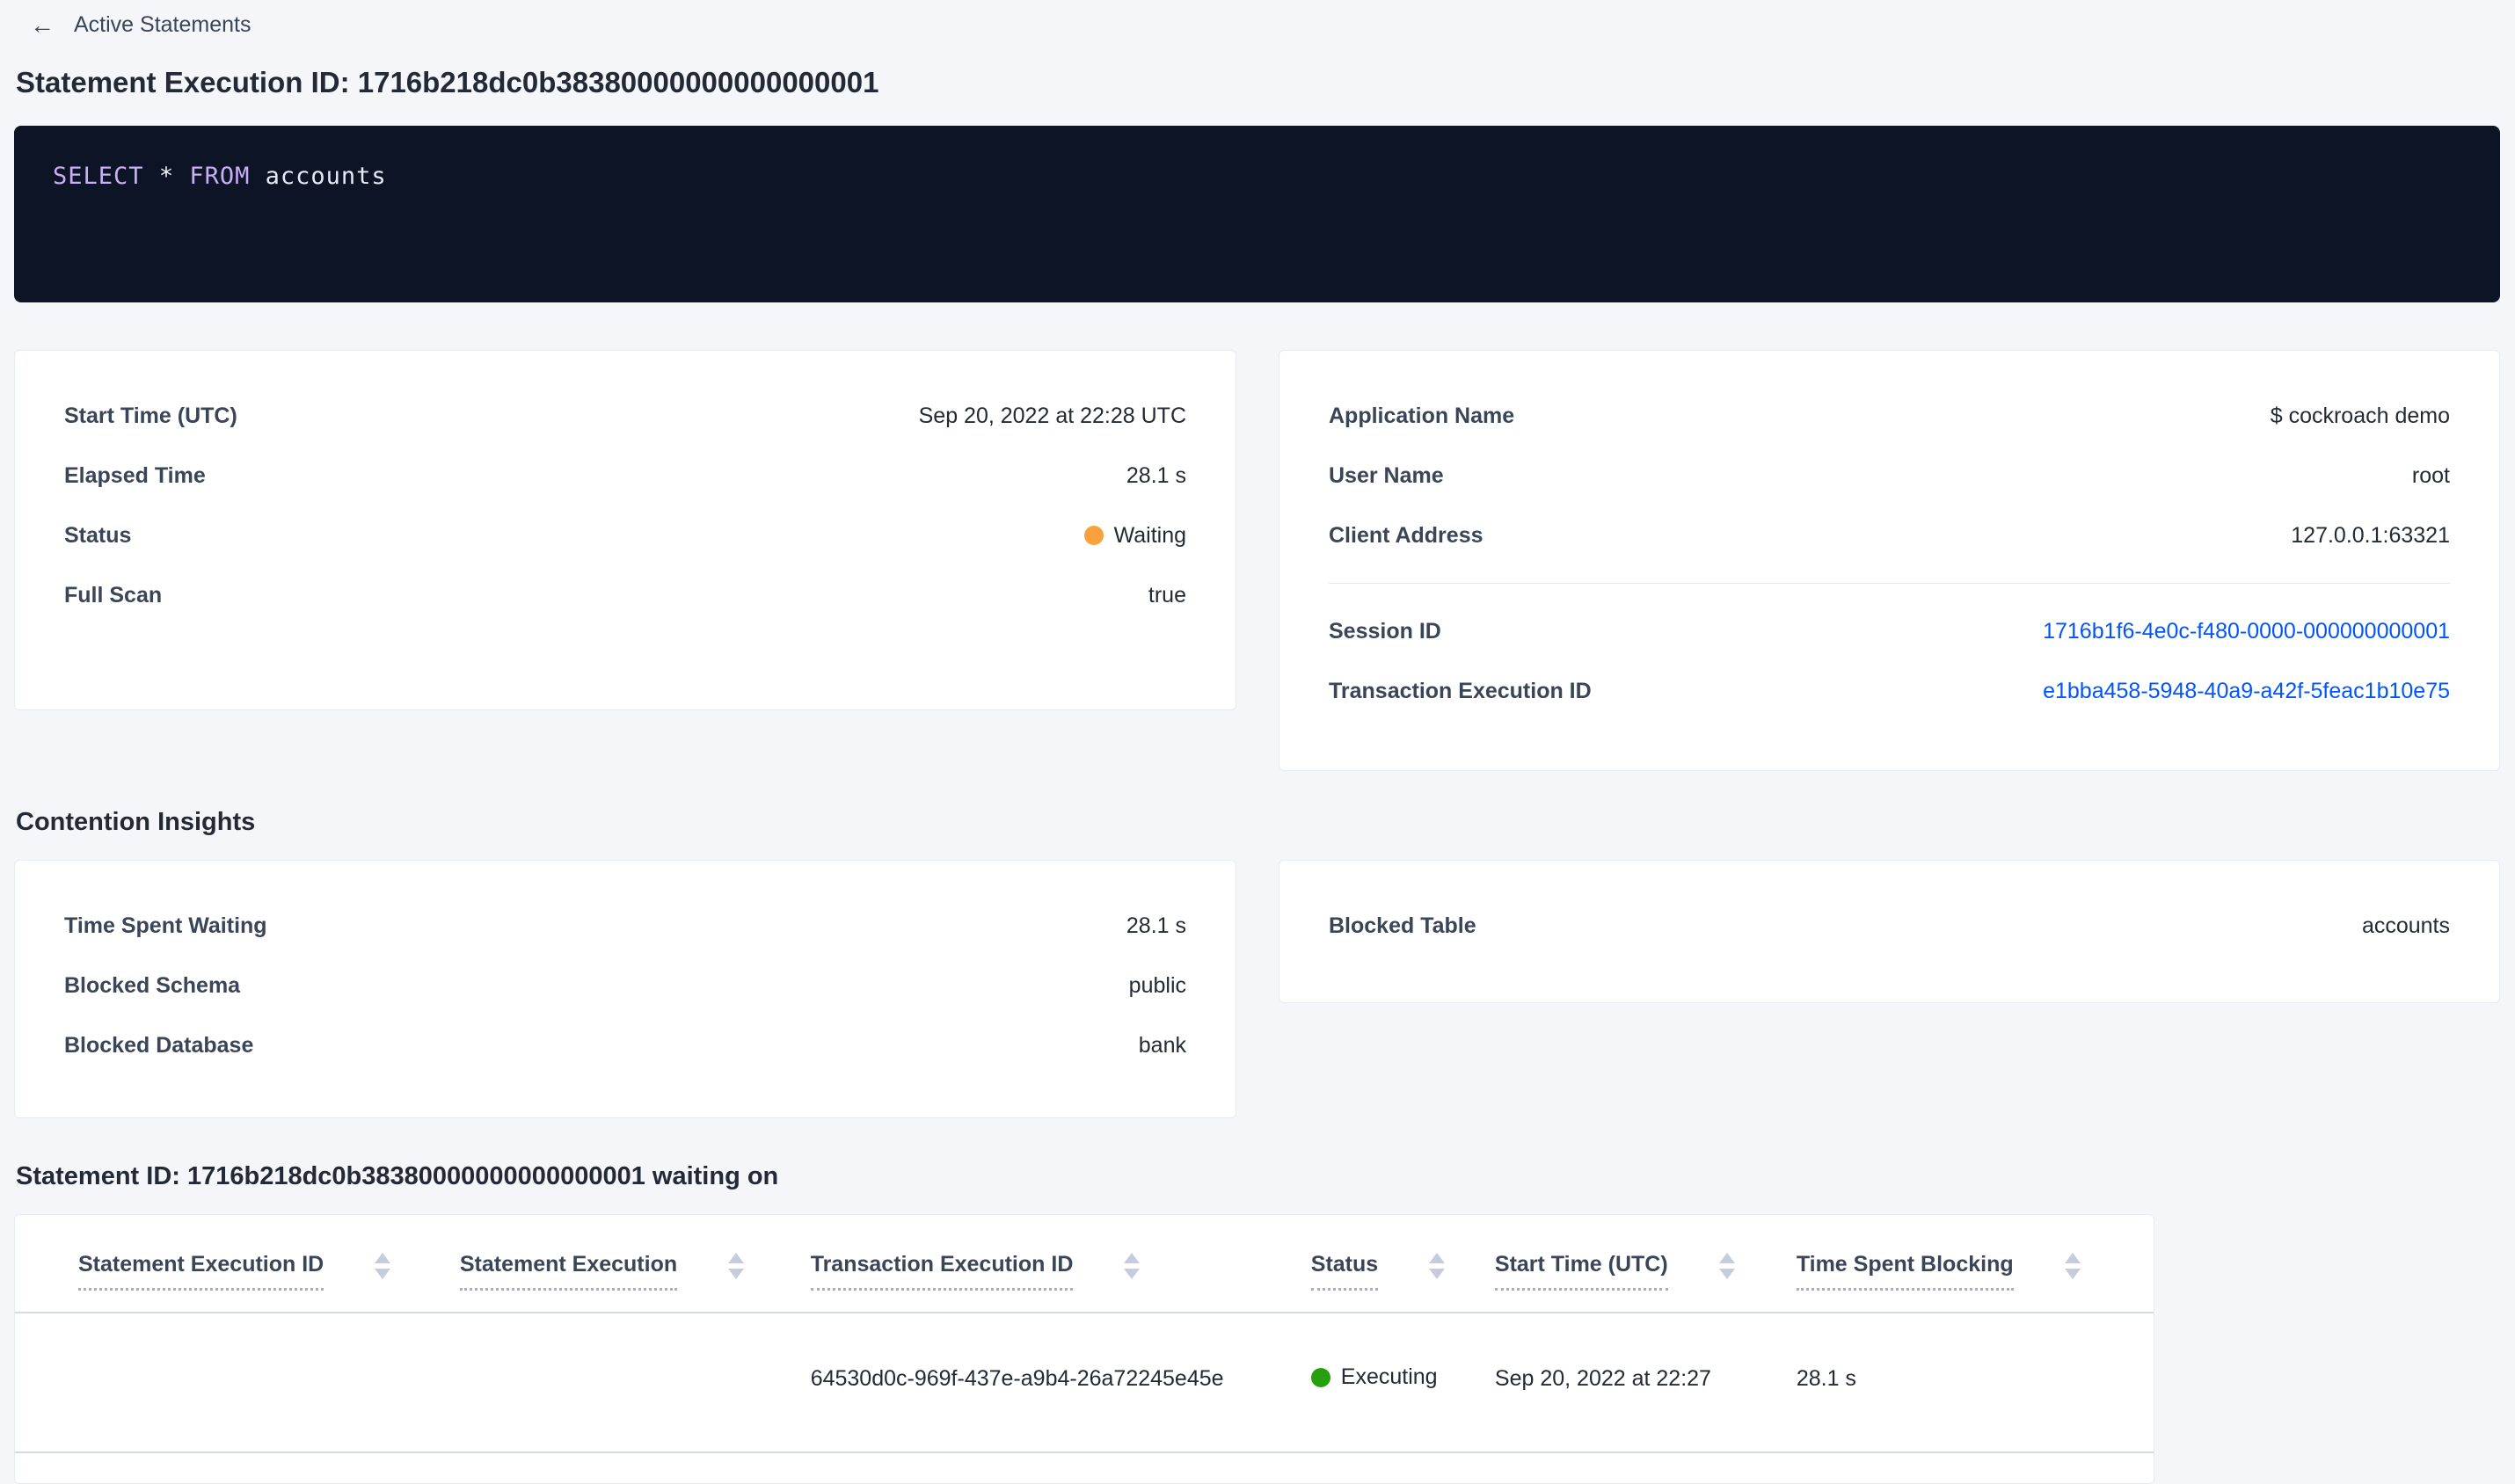  Describe the element at coordinates (1257, 214) in the screenshot. I see `sql-statement-box: SELECT * FROM accounts` at that location.